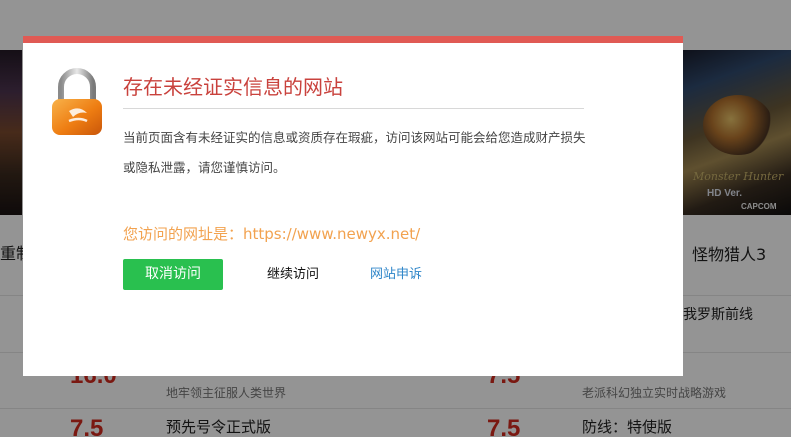 The height and width of the screenshot is (437, 791). Describe the element at coordinates (332, 234) in the screenshot. I see `url-value: https://www.newyx.net/` at that location.